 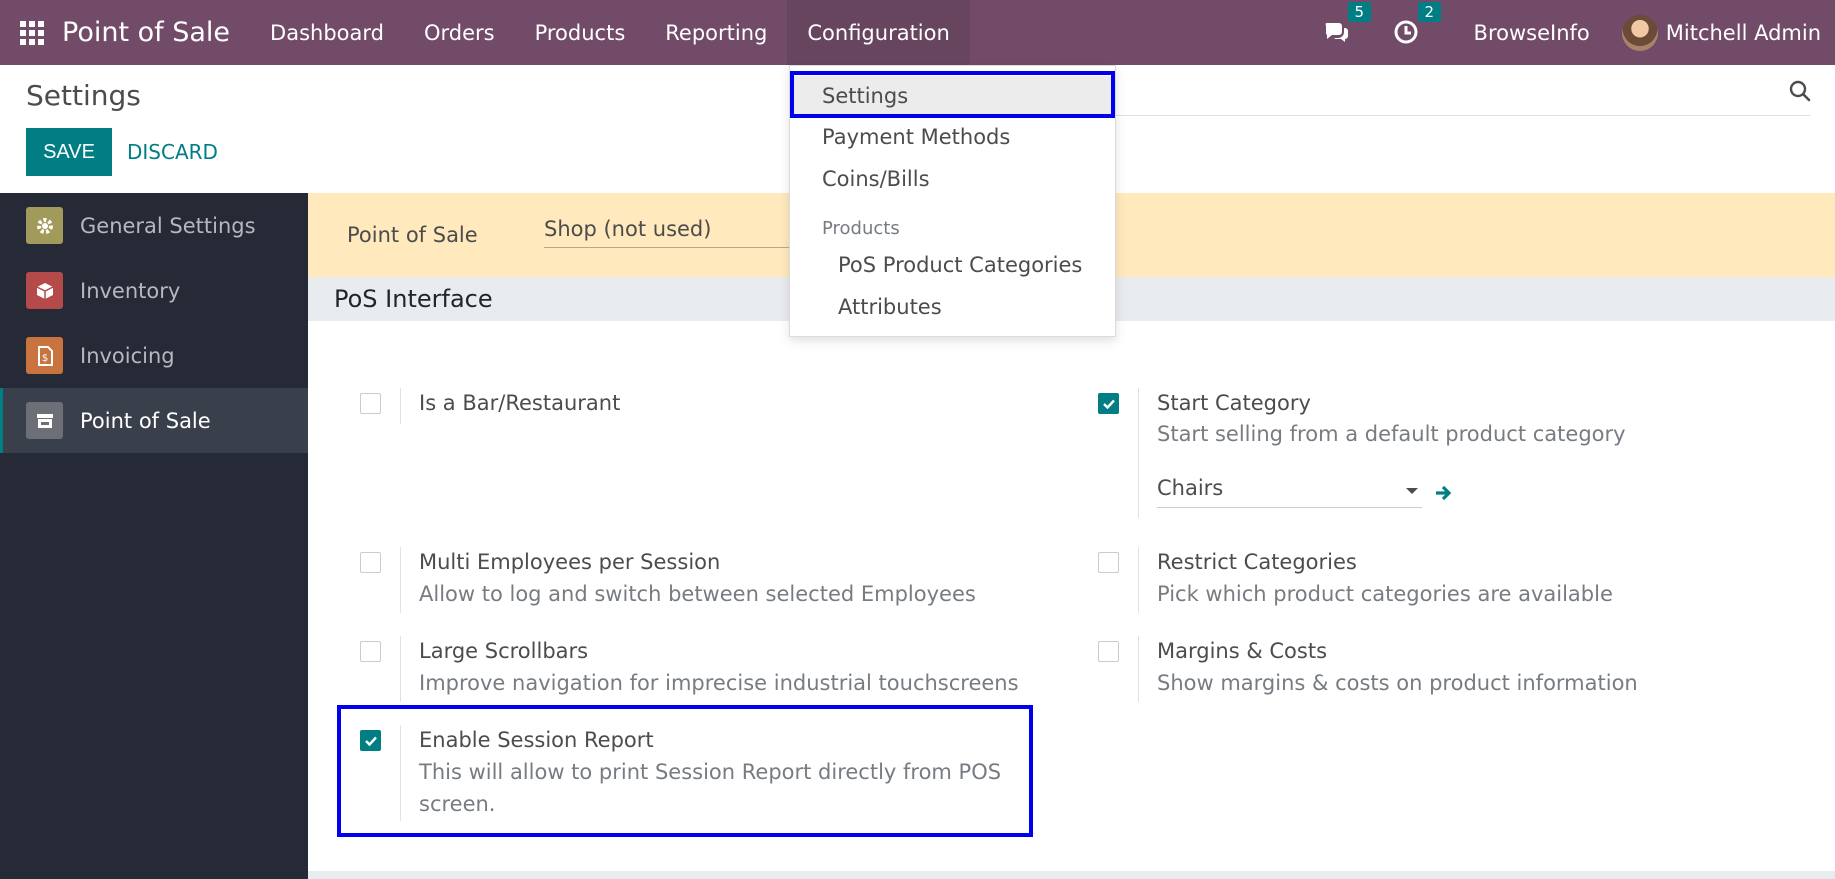 I want to click on sidebar-item-point-of-sale: Point of Sale, so click(x=154, y=420).